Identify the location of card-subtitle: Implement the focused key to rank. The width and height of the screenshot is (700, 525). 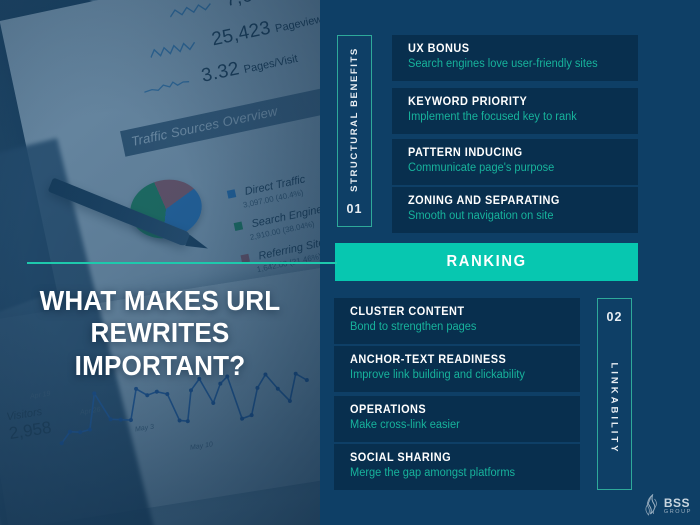
(492, 117).